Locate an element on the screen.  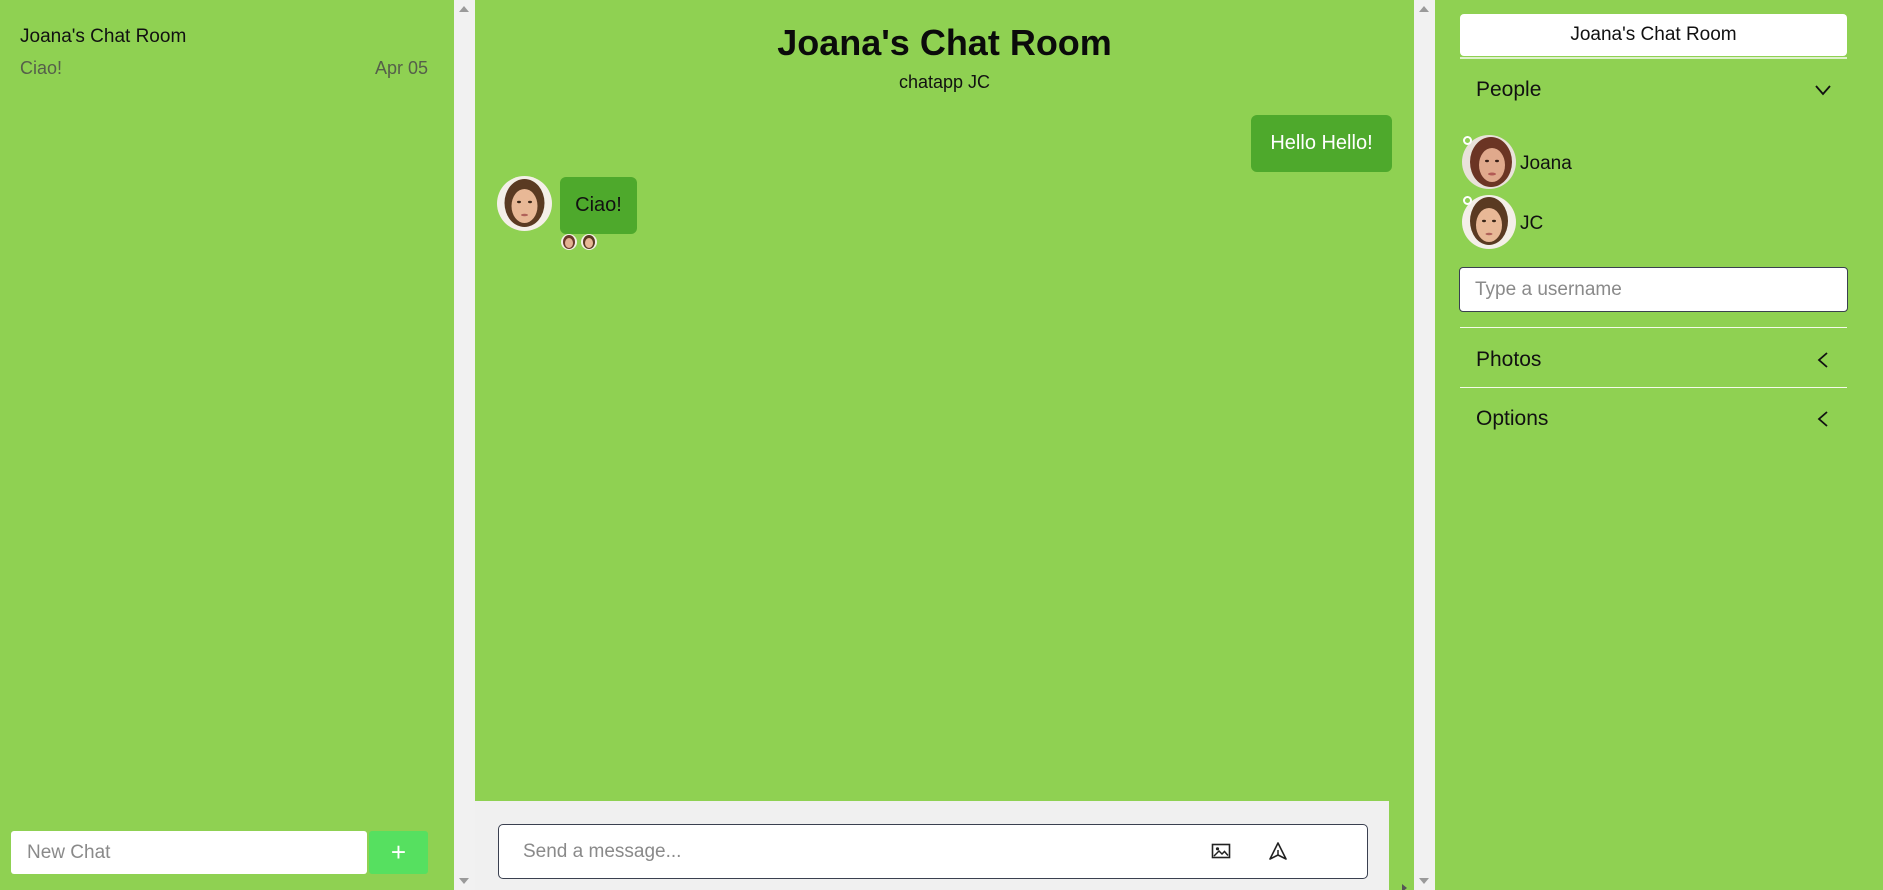
photos-section-label: Photos is located at coordinates (1509, 359).